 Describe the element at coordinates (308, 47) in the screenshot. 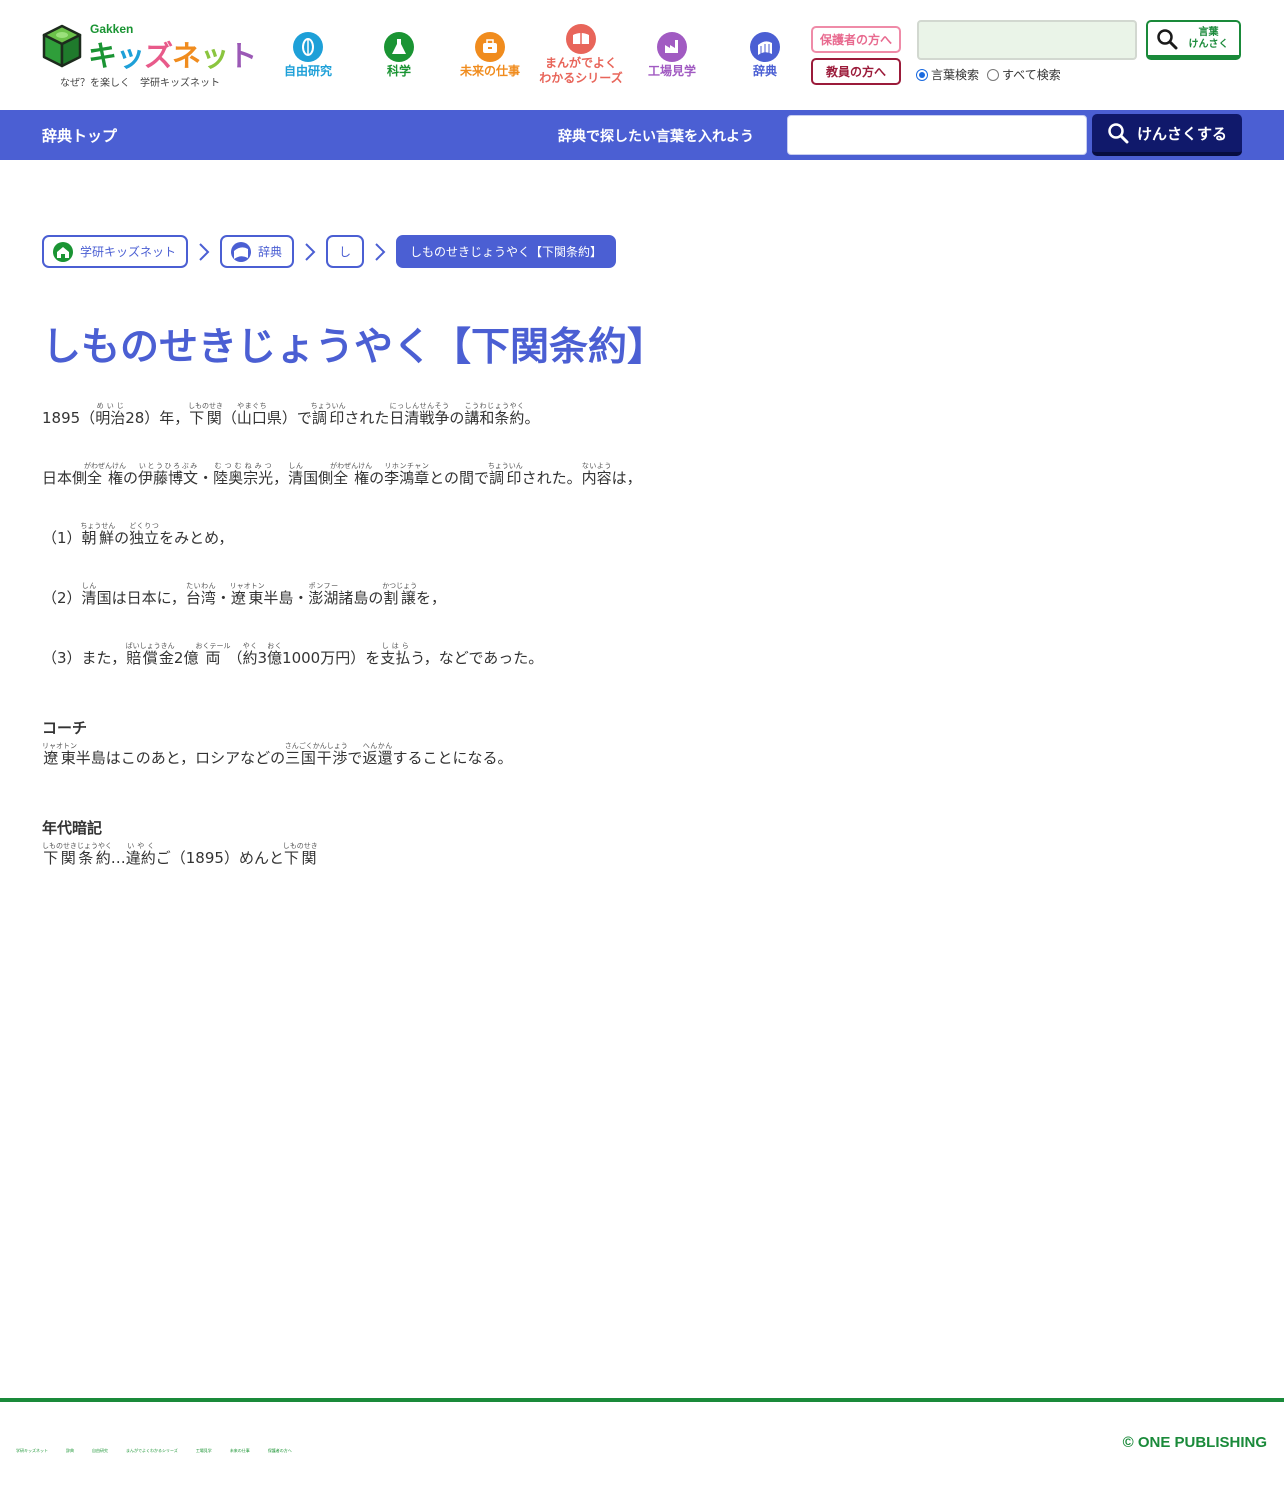

I see `magnifier-leaf-icon` at that location.